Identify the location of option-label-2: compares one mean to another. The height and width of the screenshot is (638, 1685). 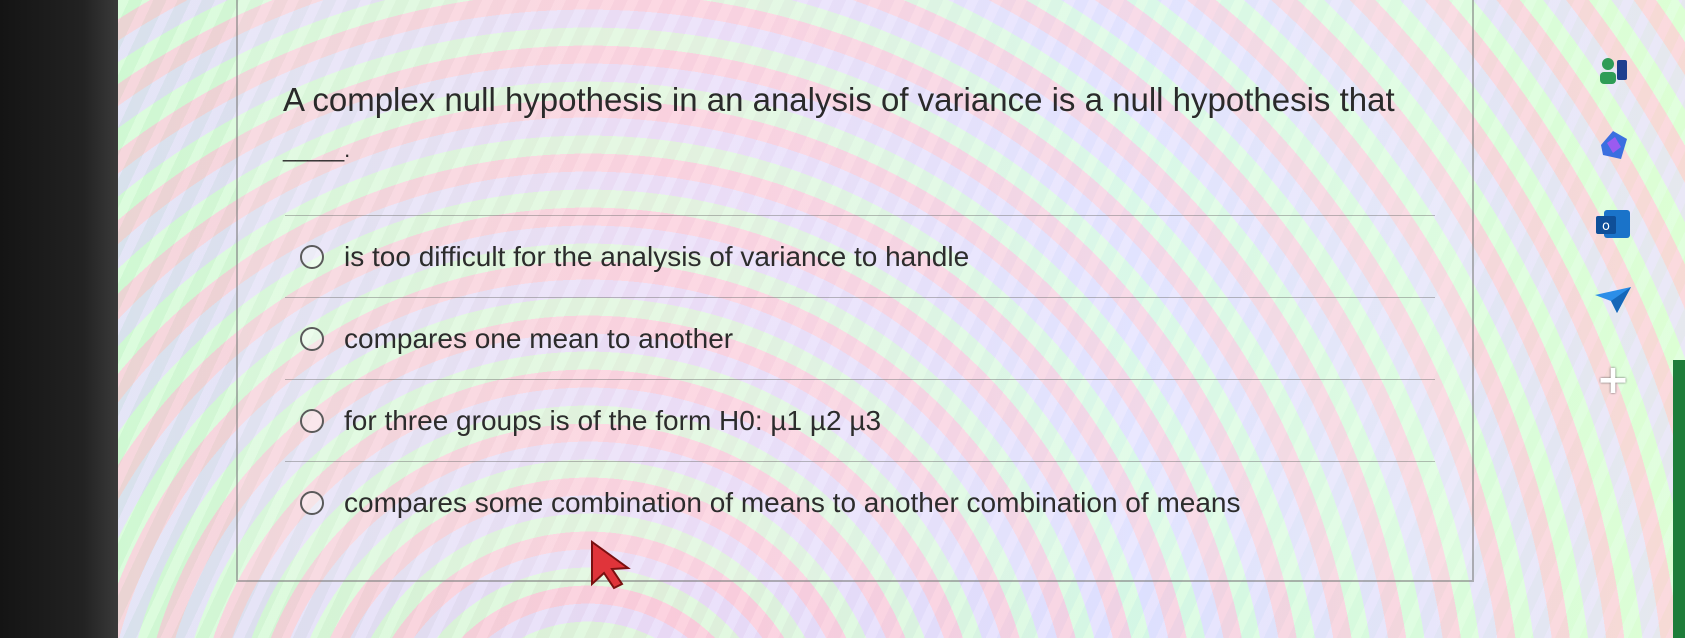
(539, 338).